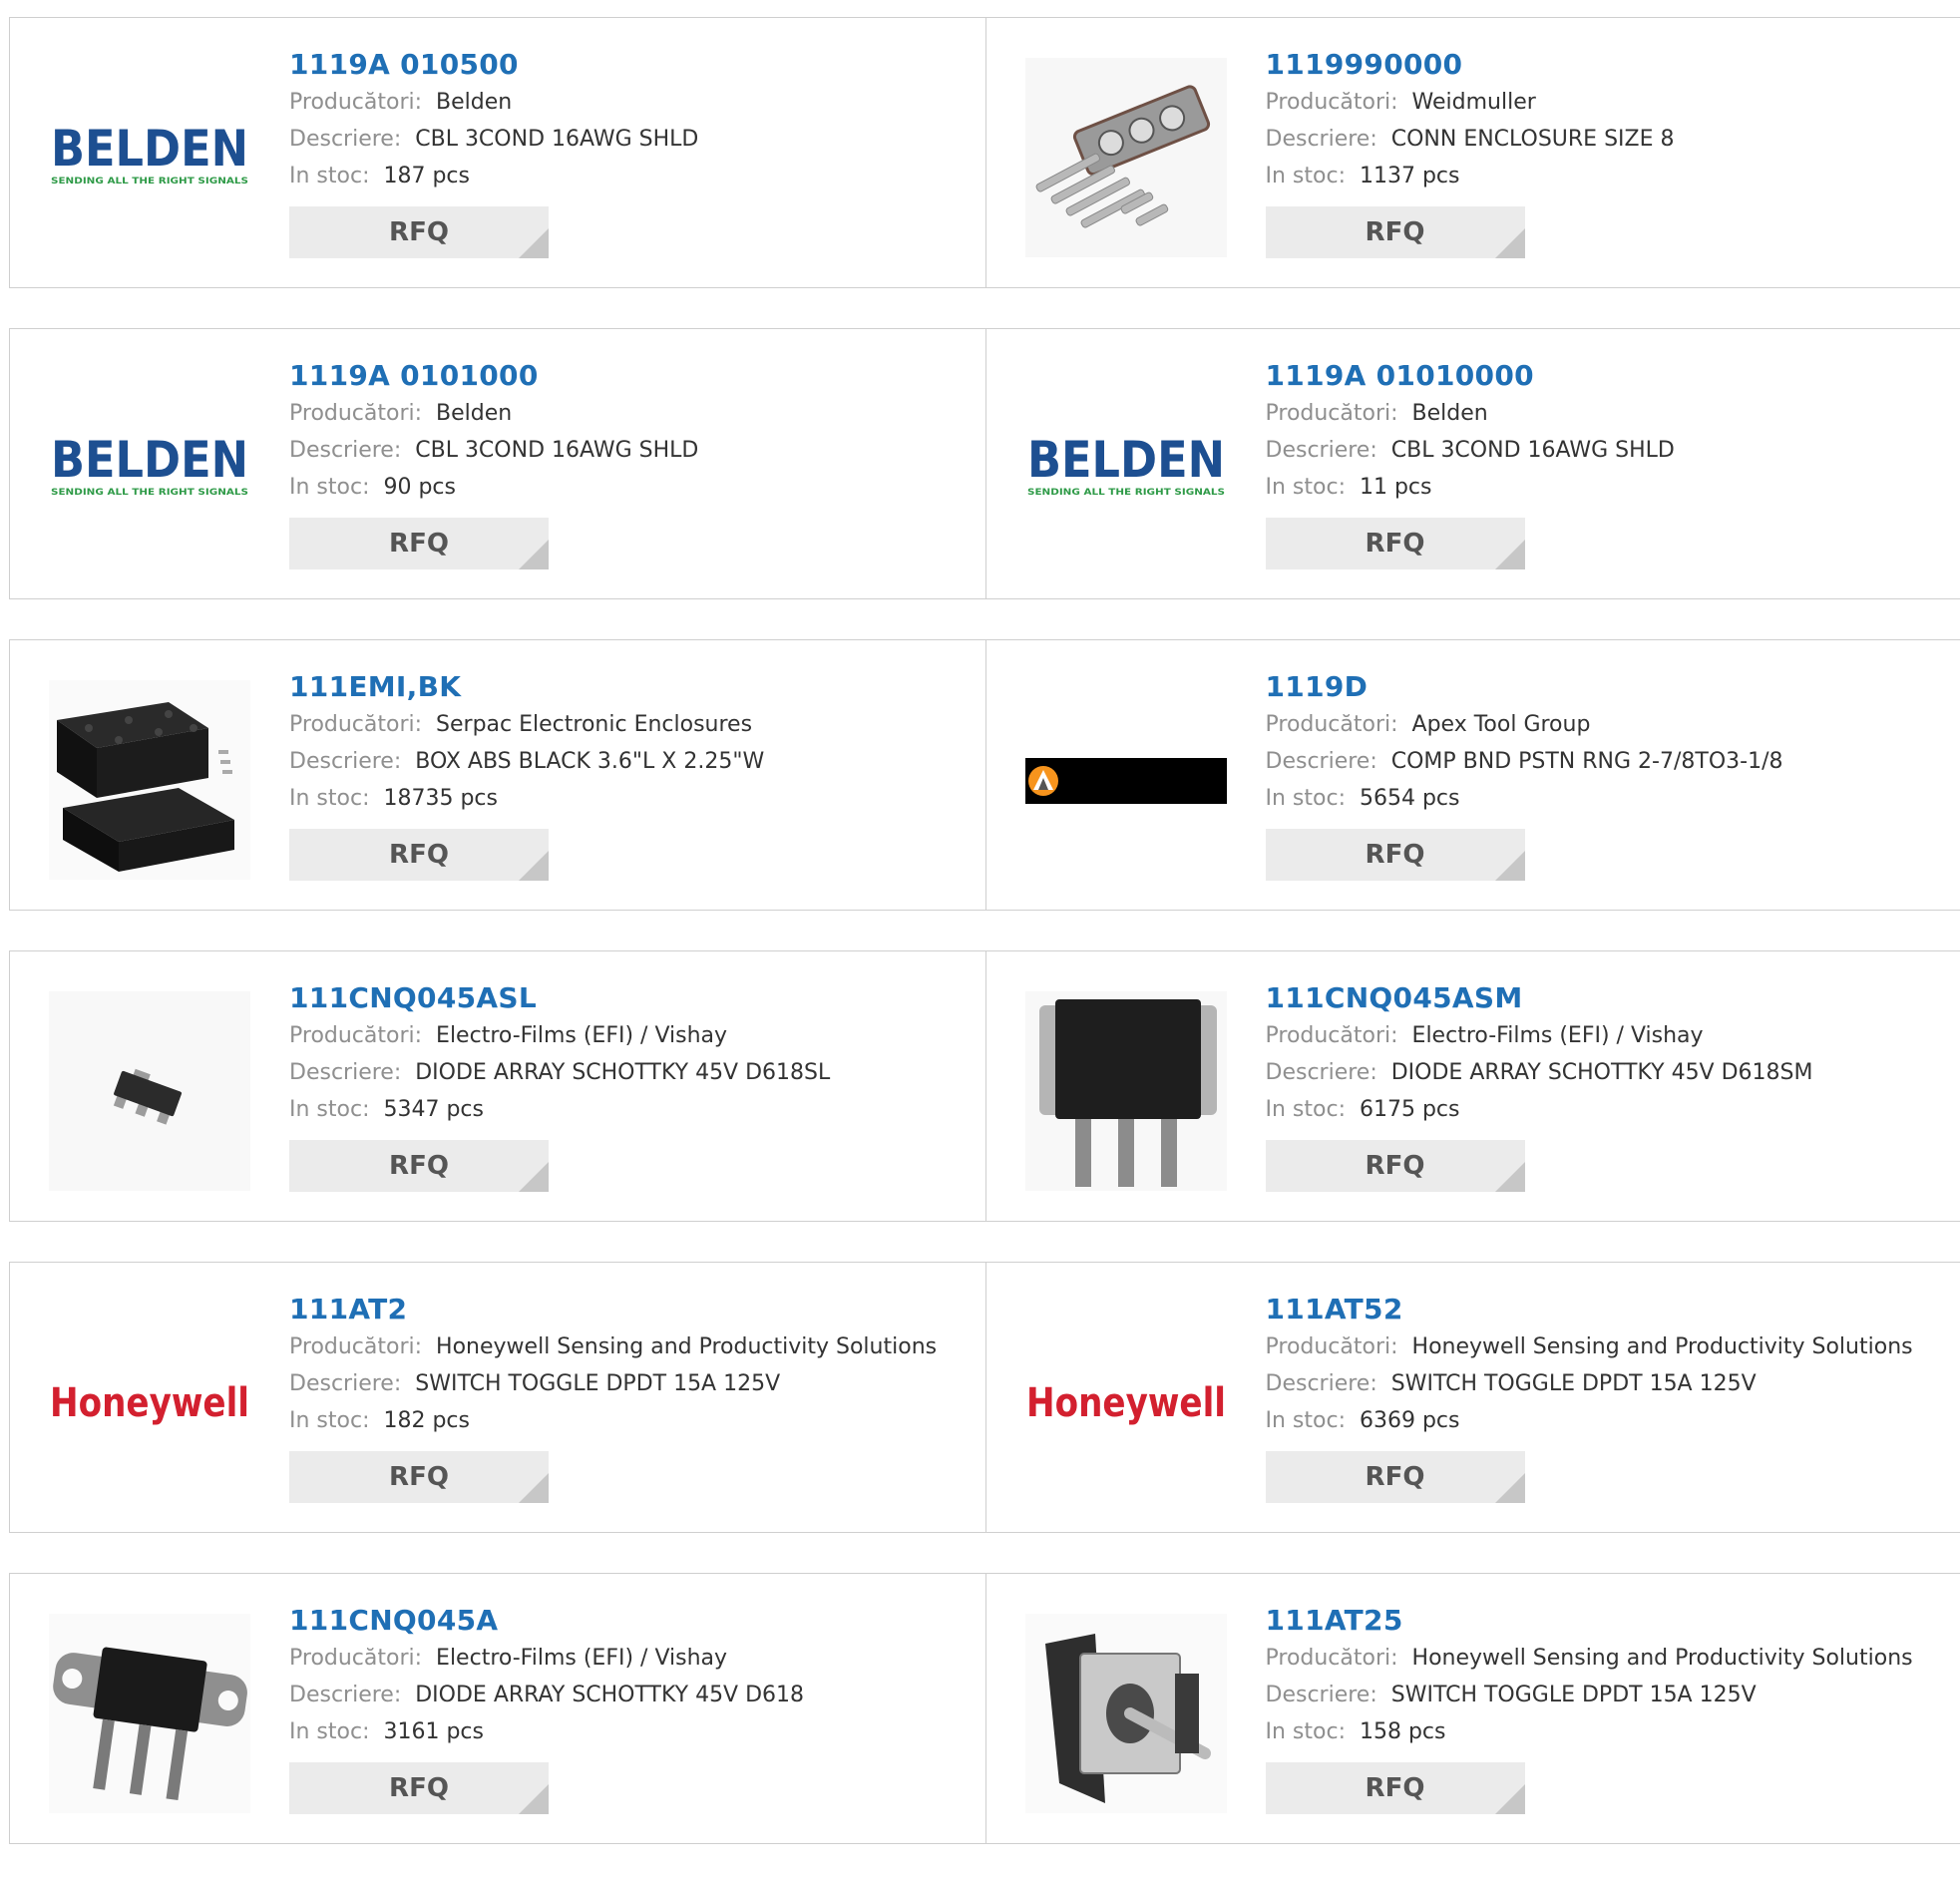 The image size is (1960, 1884). What do you see at coordinates (633, 413) in the screenshot?
I see `manufacturer-line: Producători:Belden` at bounding box center [633, 413].